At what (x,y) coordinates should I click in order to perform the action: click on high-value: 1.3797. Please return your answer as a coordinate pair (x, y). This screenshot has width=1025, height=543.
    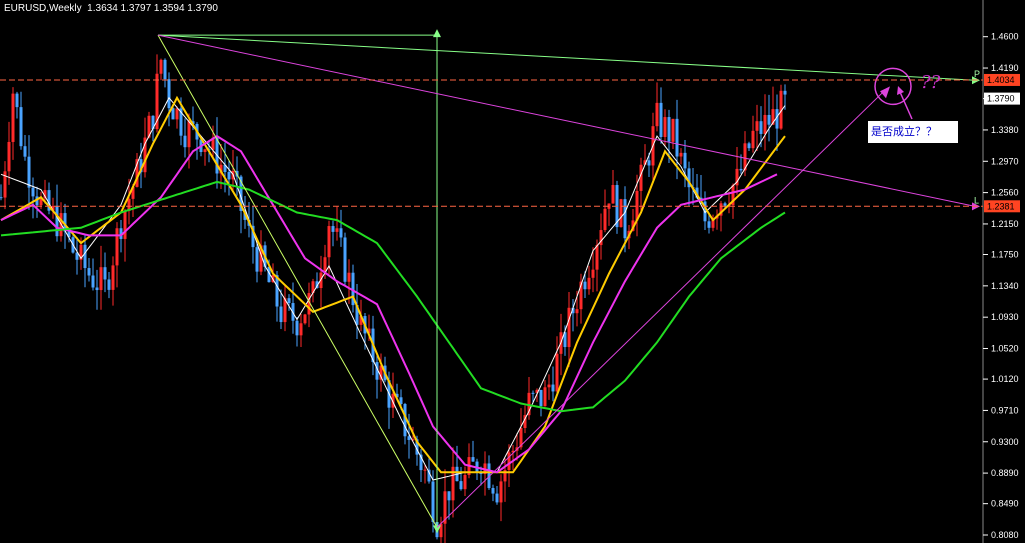
    Looking at the image, I should click on (136, 8).